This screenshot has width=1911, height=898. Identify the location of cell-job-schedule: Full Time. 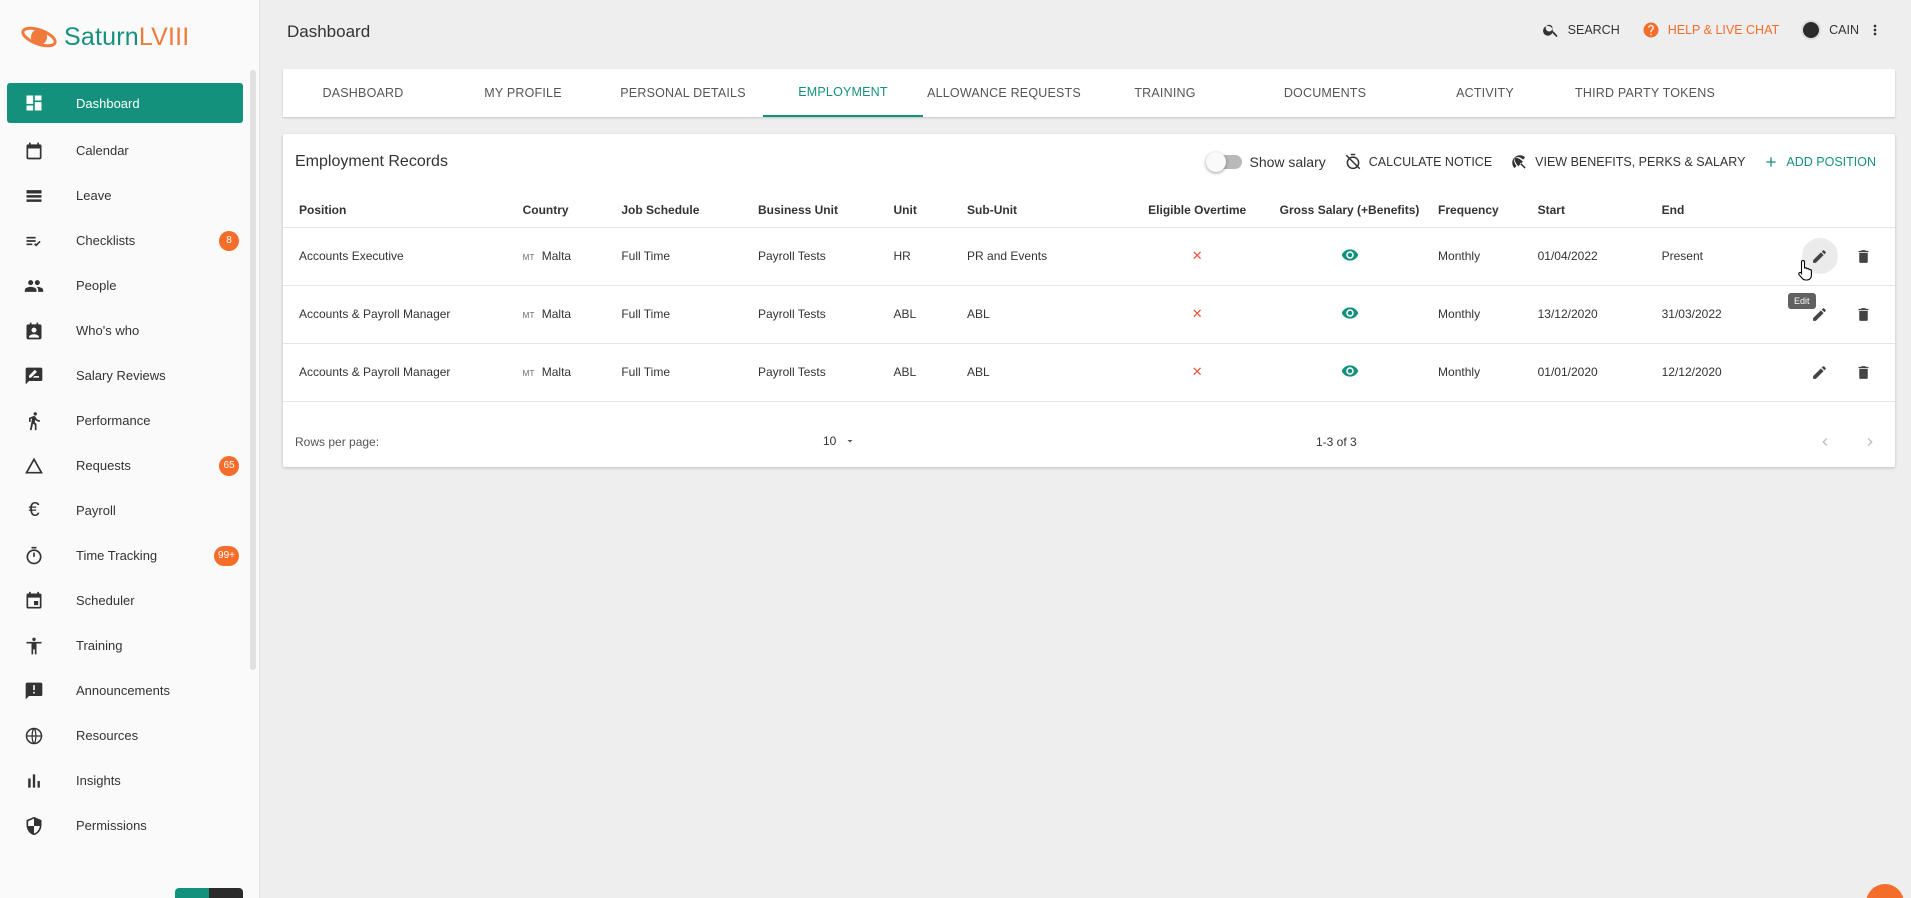
(689, 372).